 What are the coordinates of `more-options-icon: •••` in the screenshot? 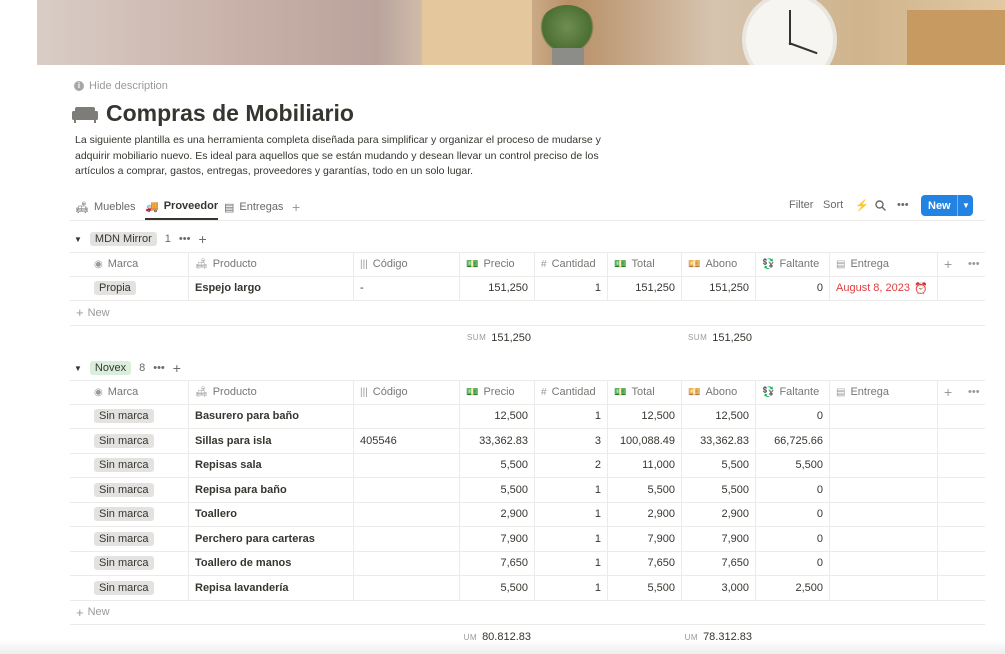 It's located at (903, 205).